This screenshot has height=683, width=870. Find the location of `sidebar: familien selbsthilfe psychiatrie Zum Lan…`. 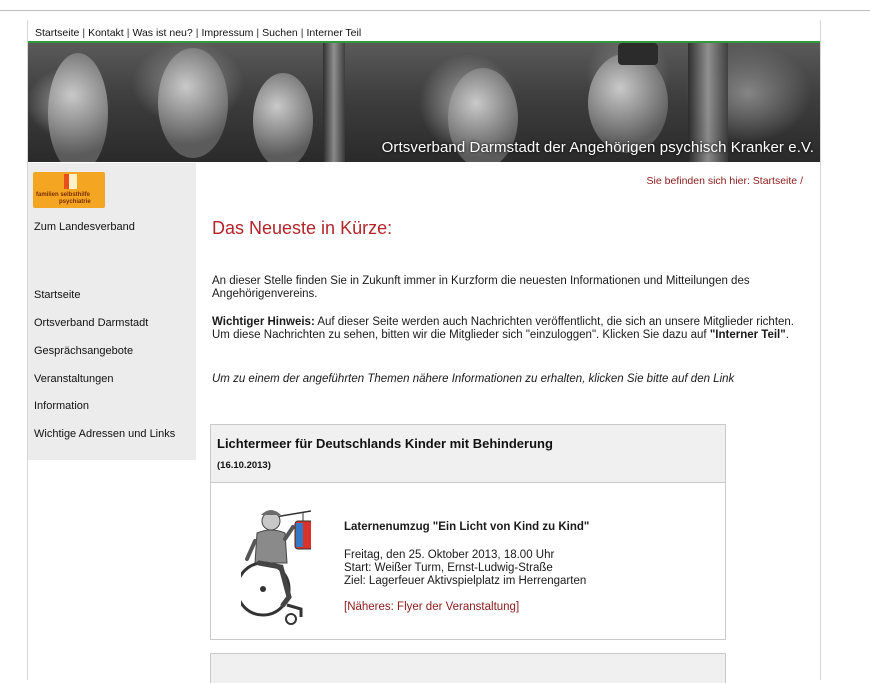

sidebar: familien selbsthilfe psychiatrie Zum Lan… is located at coordinates (112, 311).